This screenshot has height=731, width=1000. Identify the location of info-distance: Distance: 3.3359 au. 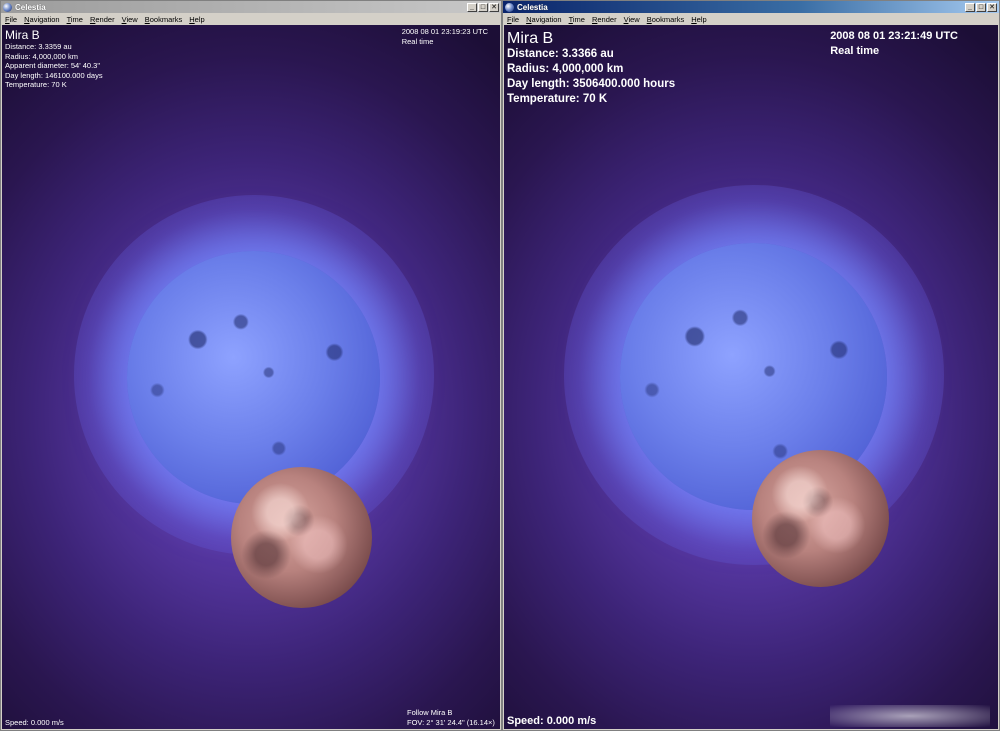
(38, 46).